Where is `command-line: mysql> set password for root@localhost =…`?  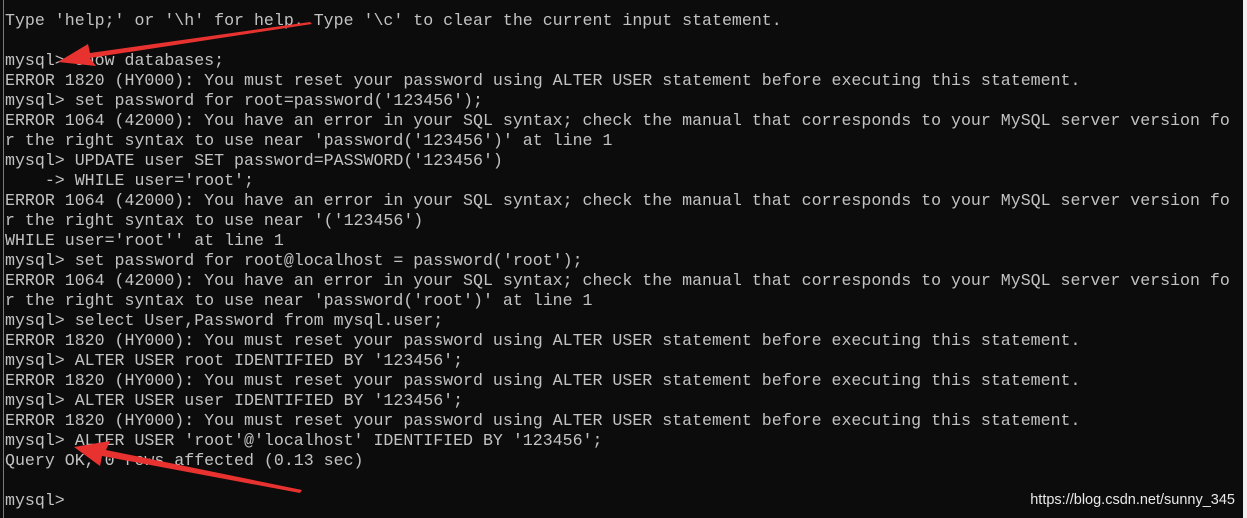 command-line: mysql> set password for root@localhost =… is located at coordinates (294, 260).